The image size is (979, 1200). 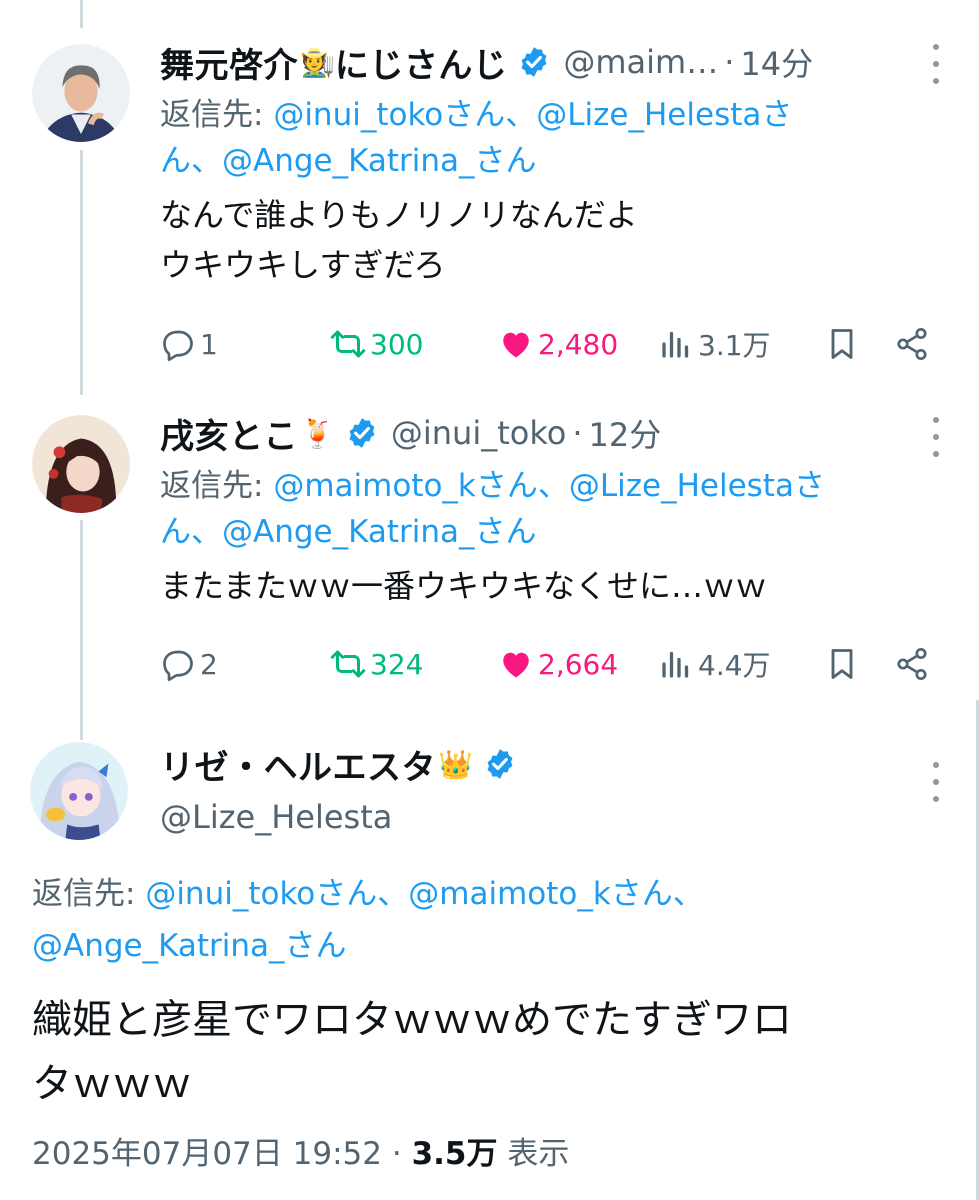 I want to click on post-date: 2025年07月07日 19:52, so click(x=207, y=1154).